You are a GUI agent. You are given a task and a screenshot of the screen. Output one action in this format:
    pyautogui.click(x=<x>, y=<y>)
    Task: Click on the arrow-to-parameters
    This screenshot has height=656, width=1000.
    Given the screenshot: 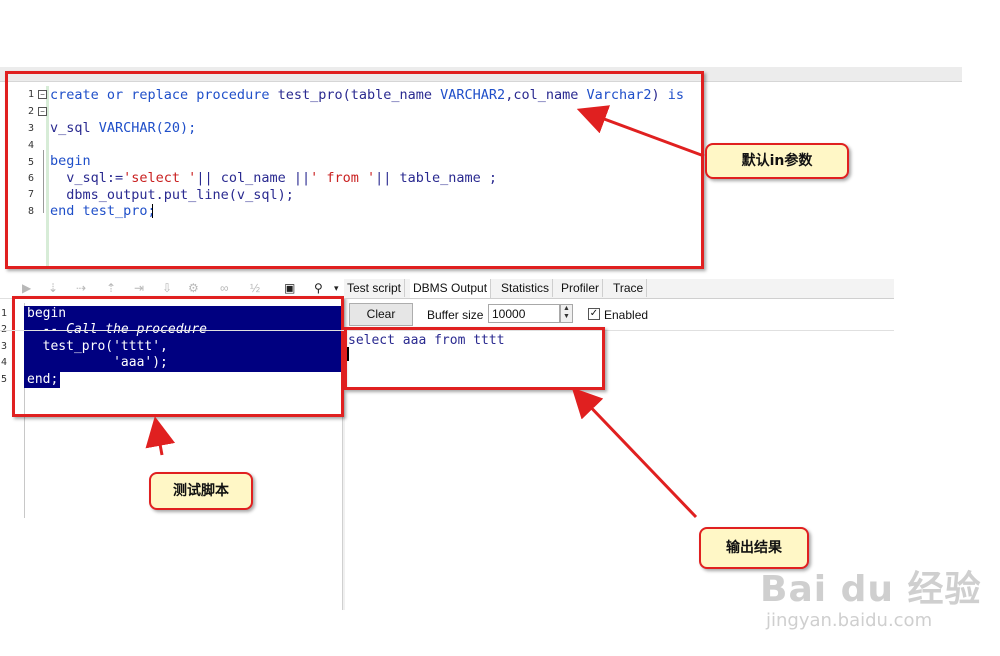 What is the action you would take?
    pyautogui.click(x=640, y=131)
    